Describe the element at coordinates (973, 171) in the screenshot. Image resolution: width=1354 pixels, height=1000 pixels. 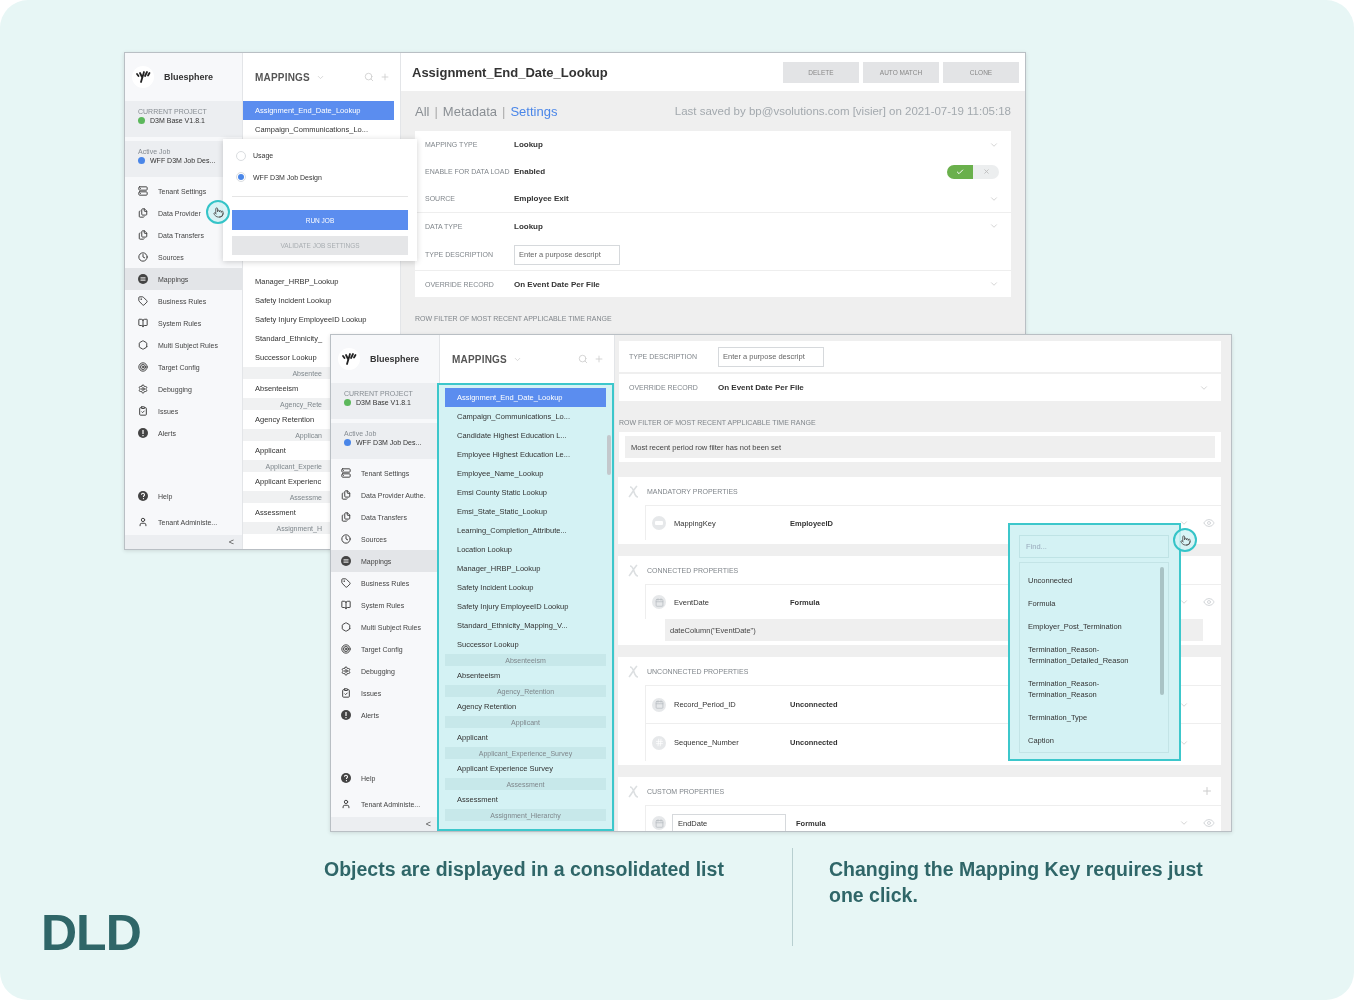
I see `toggle-switch` at that location.